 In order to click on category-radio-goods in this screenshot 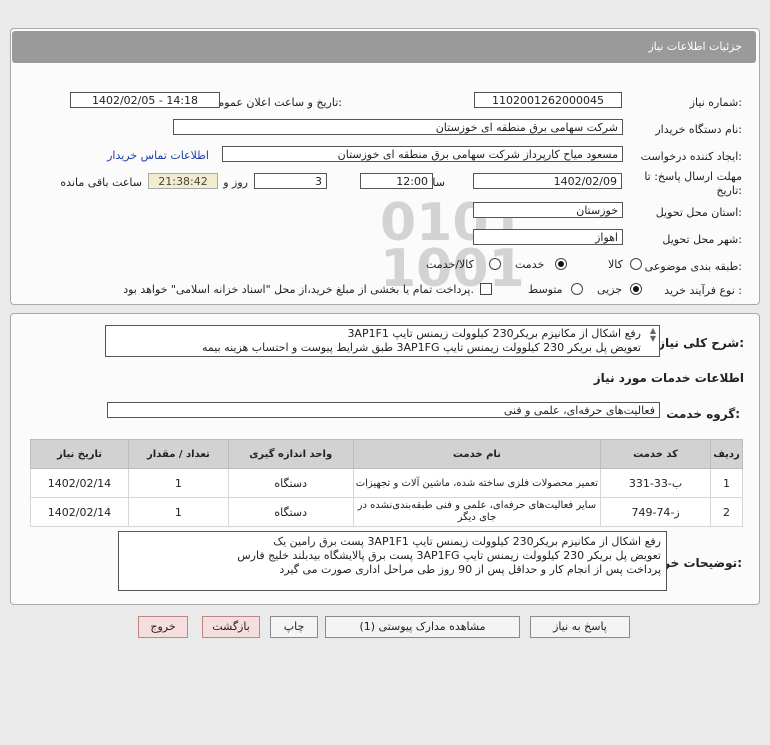, I will do `click(636, 264)`.